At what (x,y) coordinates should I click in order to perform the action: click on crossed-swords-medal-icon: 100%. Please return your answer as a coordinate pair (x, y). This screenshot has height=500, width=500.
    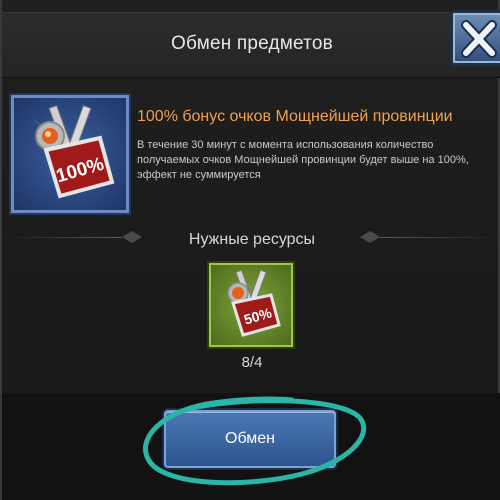
    Looking at the image, I should click on (73, 152).